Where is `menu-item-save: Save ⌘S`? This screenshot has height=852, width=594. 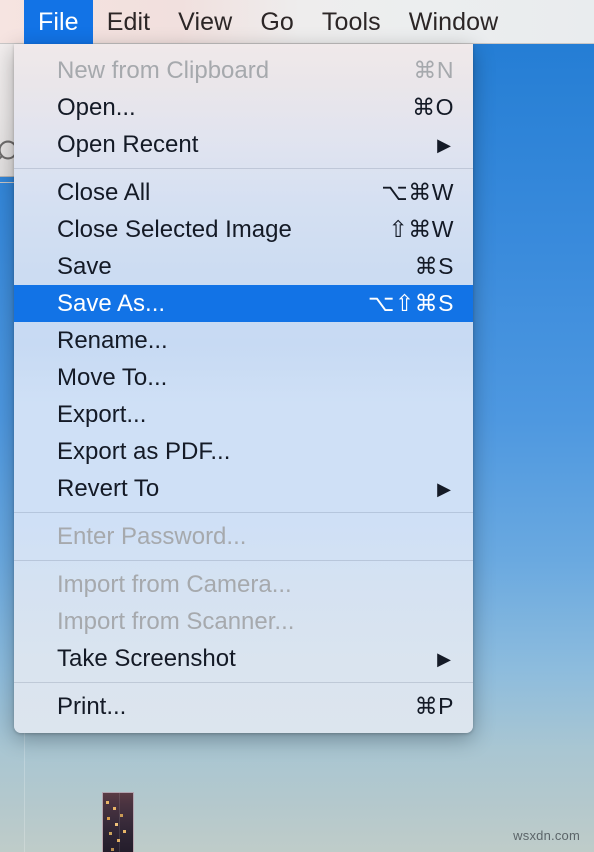 menu-item-save: Save ⌘S is located at coordinates (243, 266).